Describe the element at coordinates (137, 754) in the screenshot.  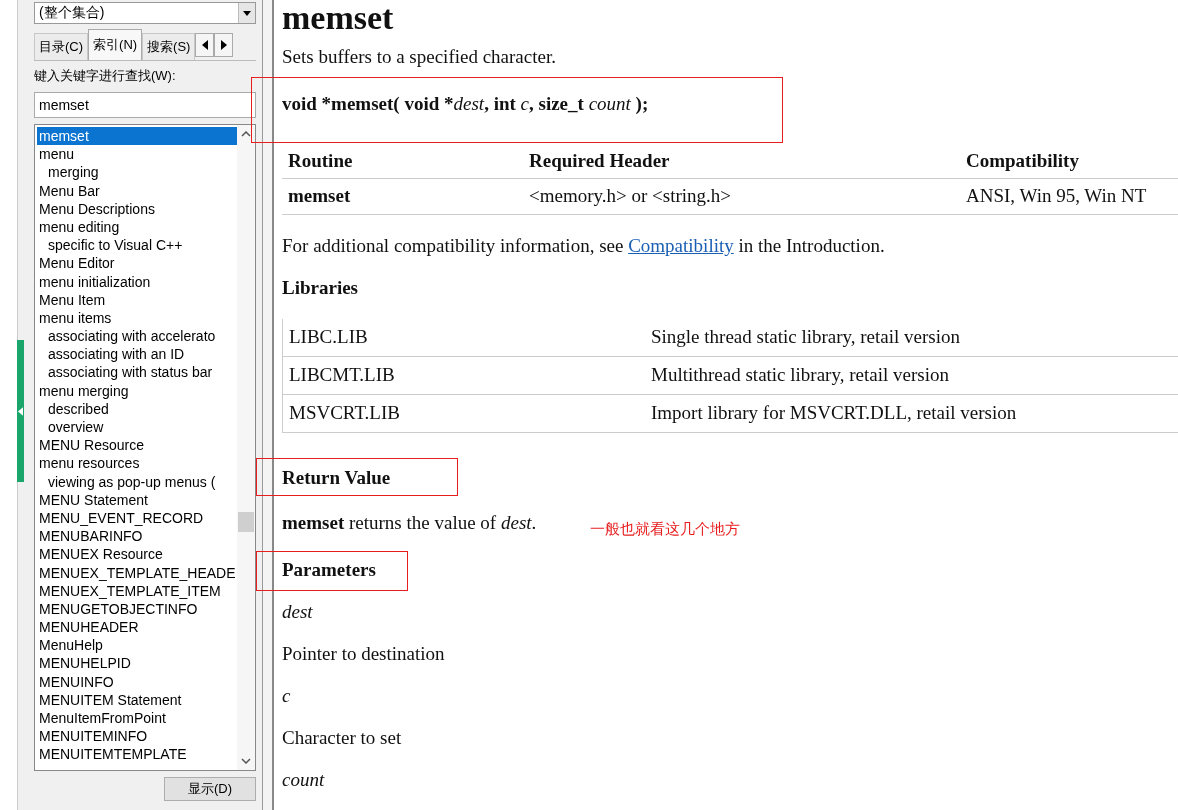
I see `index-item: MENUITEMTEMPLATE` at that location.